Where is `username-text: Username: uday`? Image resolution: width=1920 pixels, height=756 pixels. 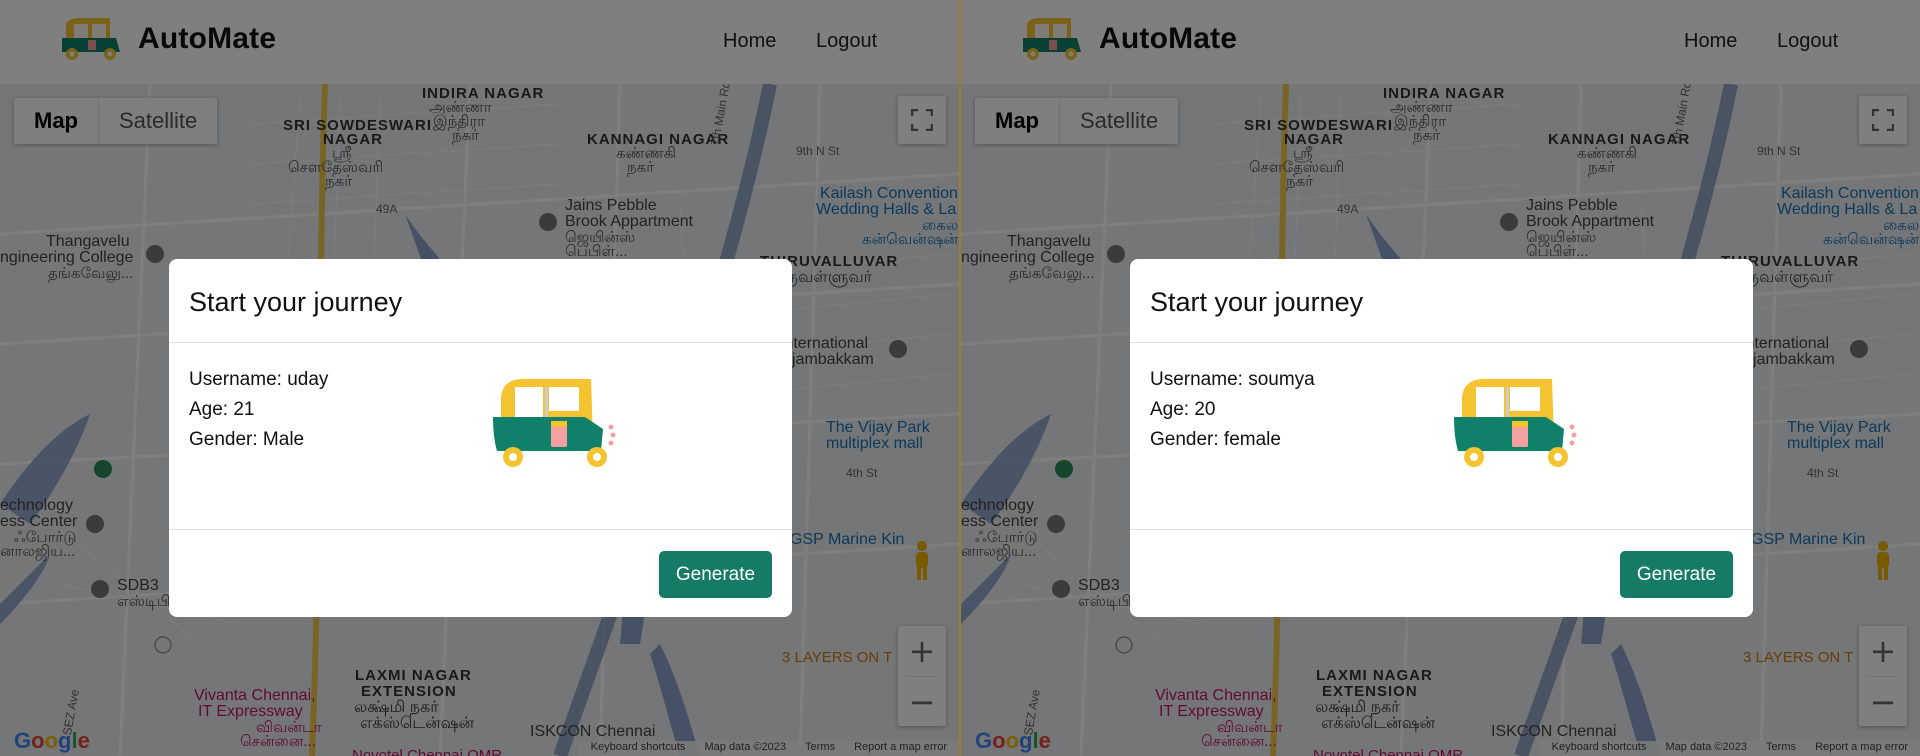
username-text: Username: uday is located at coordinates (259, 379).